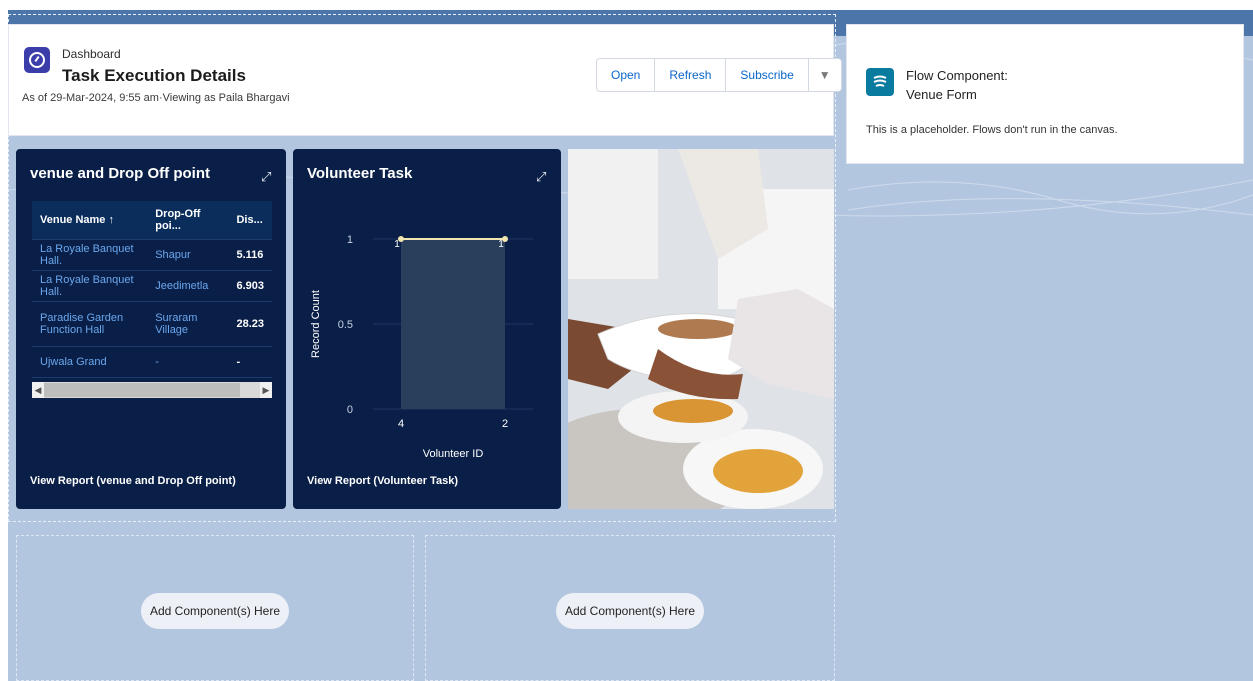 This screenshot has width=1253, height=681. I want to click on view-report-venue-link: View Report (venue and Drop Off point), so click(133, 481).